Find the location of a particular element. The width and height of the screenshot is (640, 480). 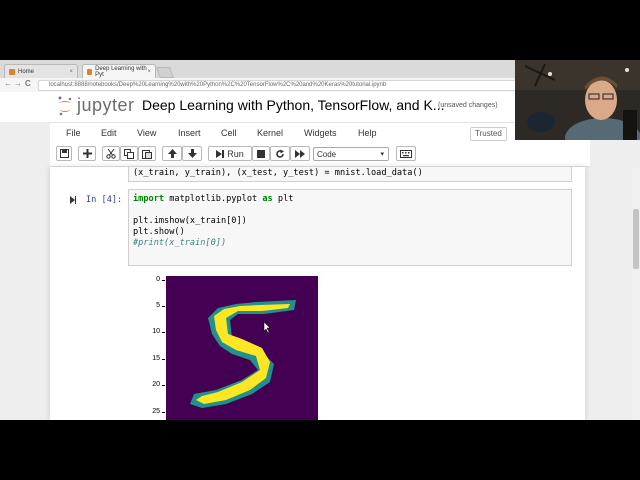

y-tick-label: 10 is located at coordinates (156, 331).